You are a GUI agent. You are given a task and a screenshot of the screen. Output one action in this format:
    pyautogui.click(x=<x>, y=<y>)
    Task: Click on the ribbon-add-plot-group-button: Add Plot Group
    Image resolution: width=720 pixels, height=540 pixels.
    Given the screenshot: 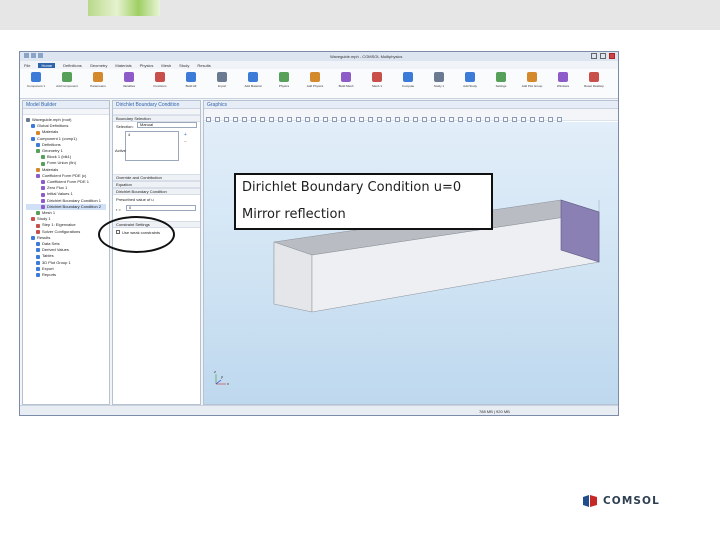 What is the action you would take?
    pyautogui.click(x=532, y=84)
    